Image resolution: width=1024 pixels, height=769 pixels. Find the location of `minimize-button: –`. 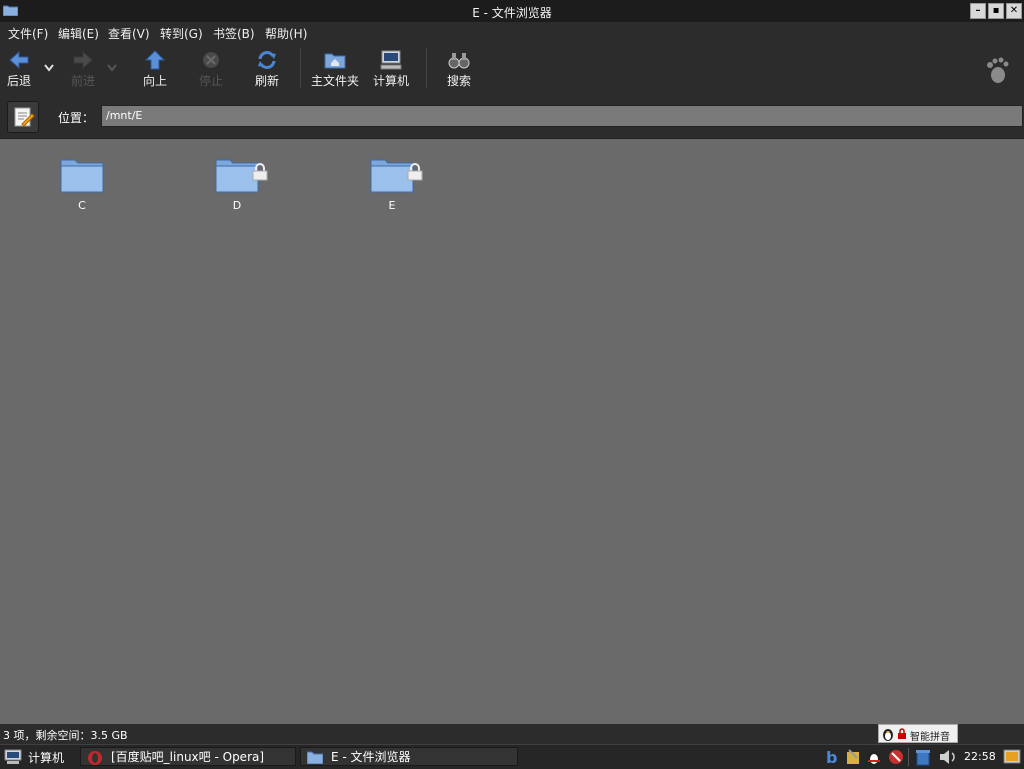

minimize-button: – is located at coordinates (978, 11).